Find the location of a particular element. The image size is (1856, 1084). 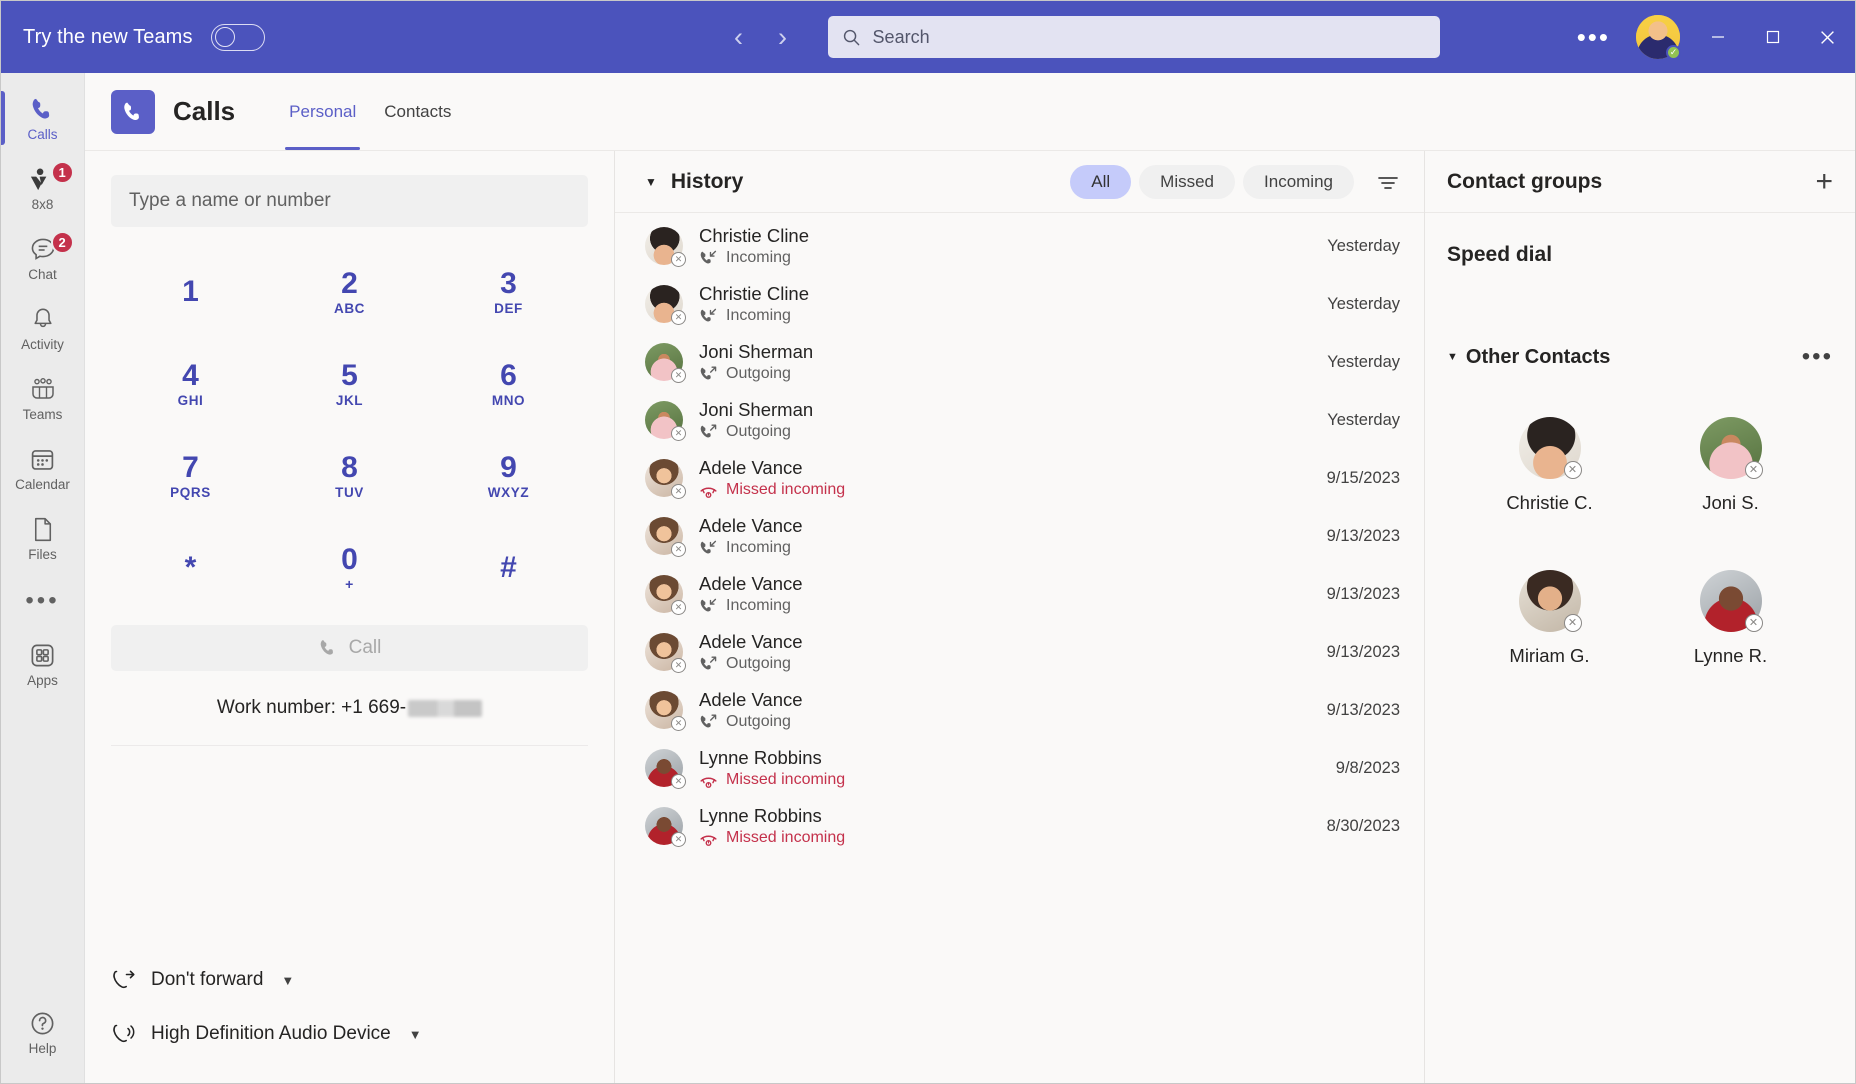

call-time: 8/30/2023 is located at coordinates (1363, 825).